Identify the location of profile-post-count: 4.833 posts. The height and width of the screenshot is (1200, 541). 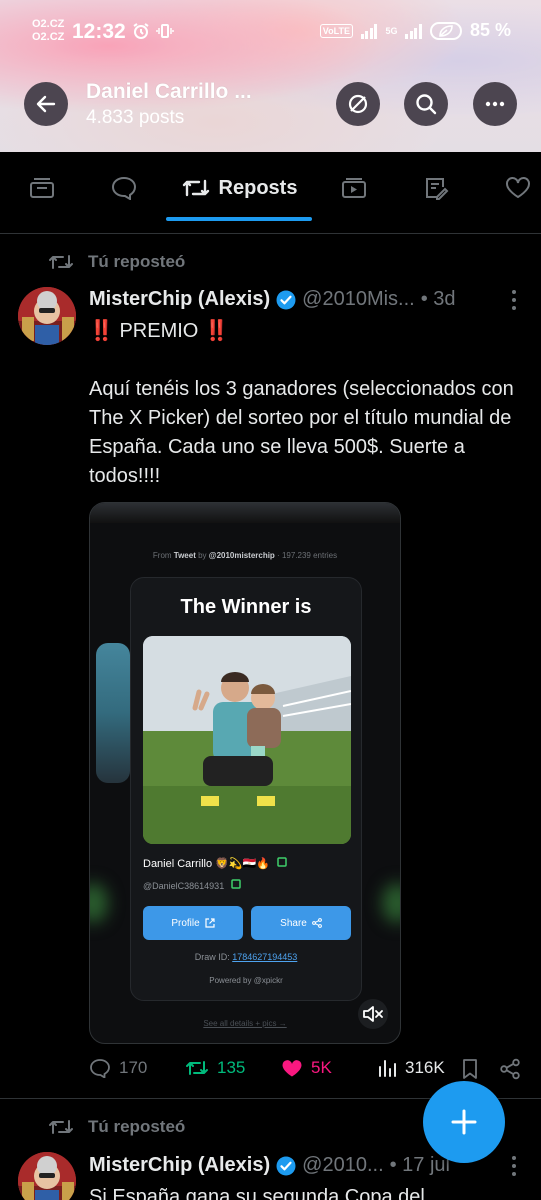
(135, 117).